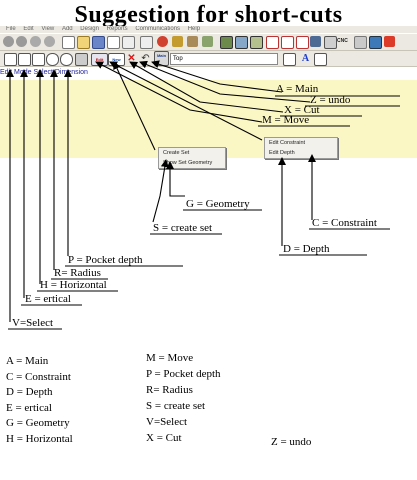 The image size is (417, 480). Describe the element at coordinates (176, 406) in the screenshot. I see `legend-item: S = create set` at that location.